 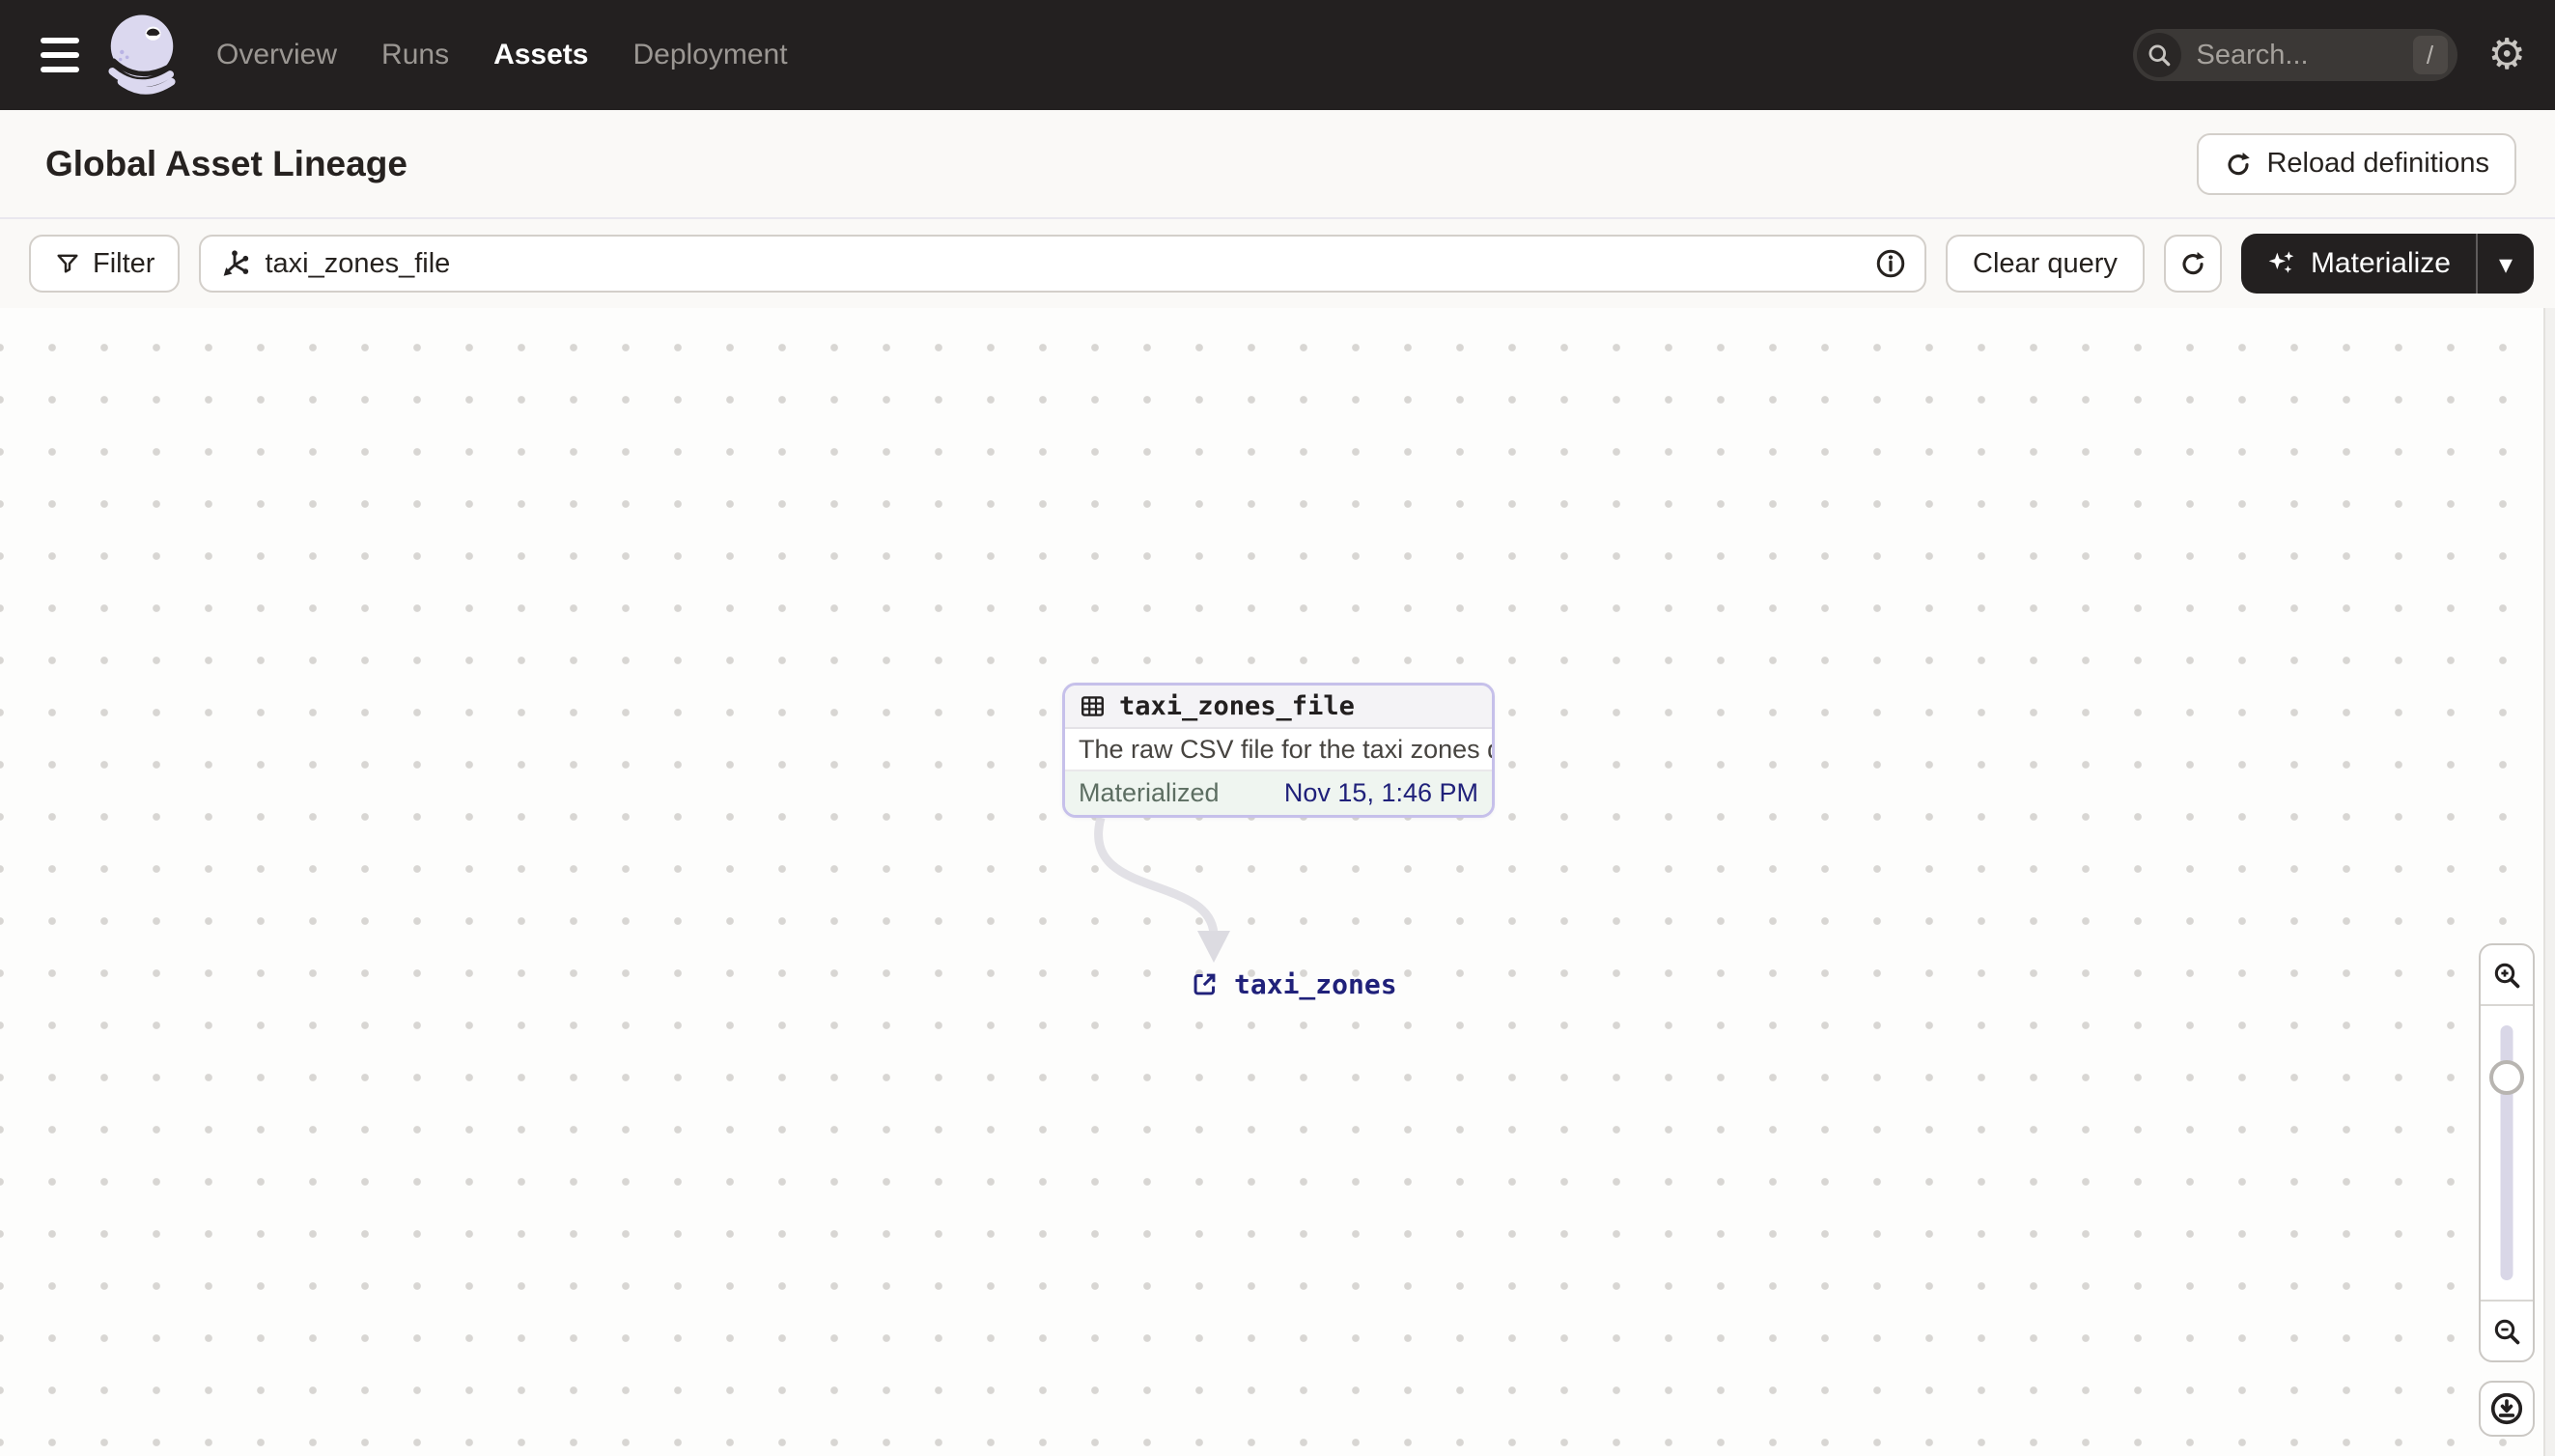 I want to click on zoom-slider, so click(x=2507, y=1153).